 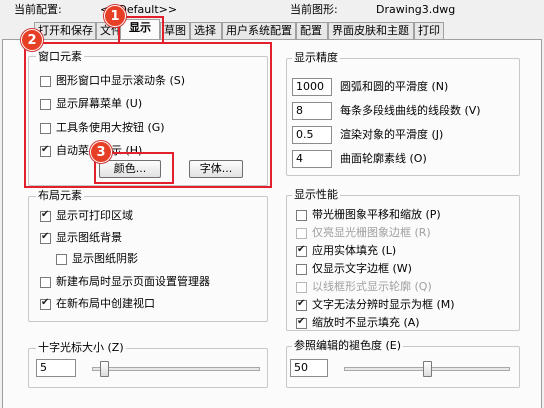 What do you see at coordinates (312, 135) in the screenshot?
I see `rendered-smoothness-input: 0.5` at bounding box center [312, 135].